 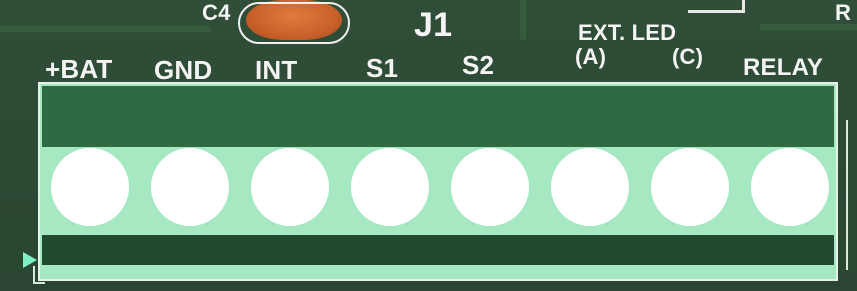 I want to click on pin-label-led-anode: (A), so click(x=591, y=56).